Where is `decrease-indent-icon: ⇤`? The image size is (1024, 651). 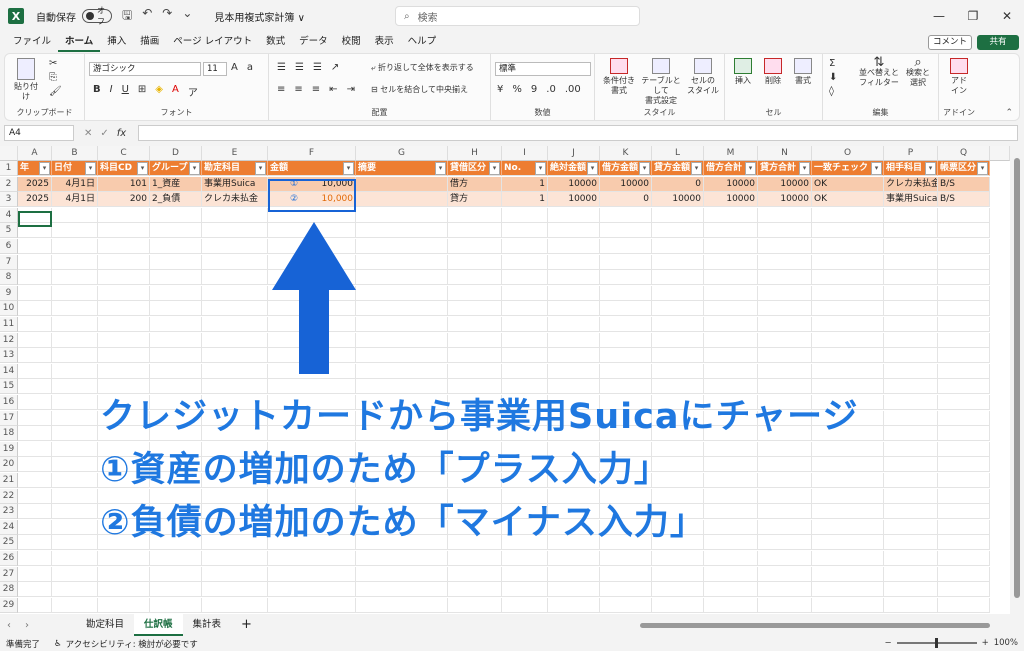 decrease-indent-icon: ⇤ is located at coordinates (333, 89).